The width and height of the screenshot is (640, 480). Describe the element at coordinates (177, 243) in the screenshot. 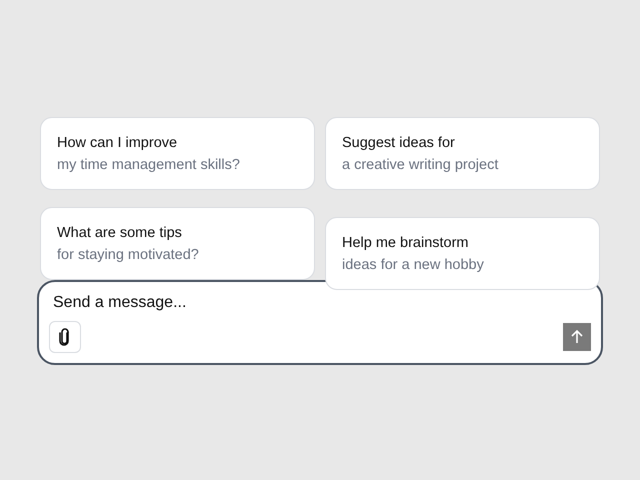

I see `suggestion-card: What are some tips for staying motivated?` at that location.